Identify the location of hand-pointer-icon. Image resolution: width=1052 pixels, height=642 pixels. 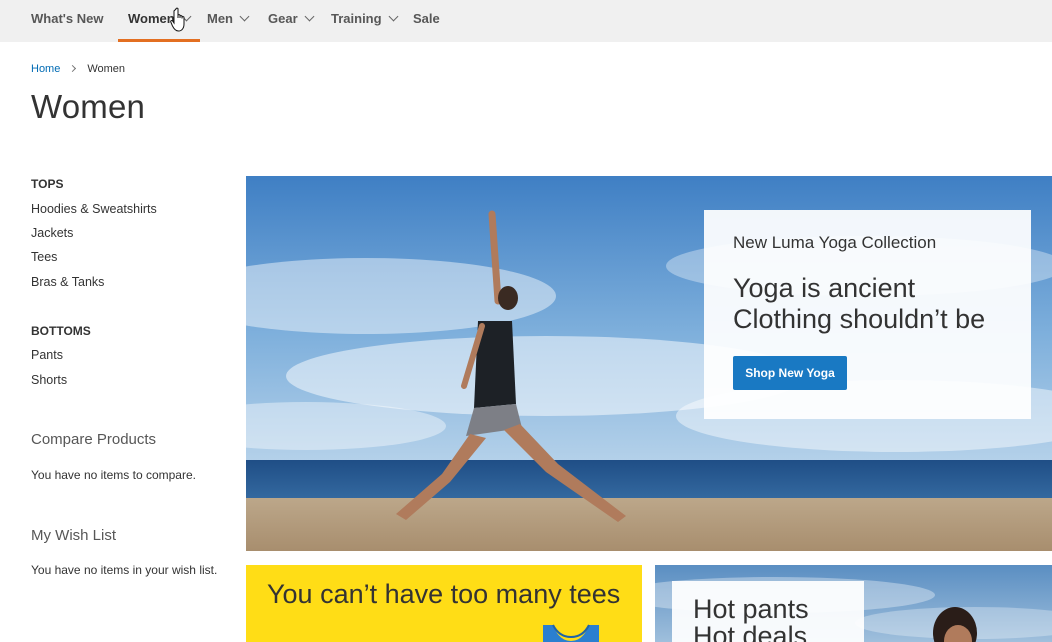
(177, 19).